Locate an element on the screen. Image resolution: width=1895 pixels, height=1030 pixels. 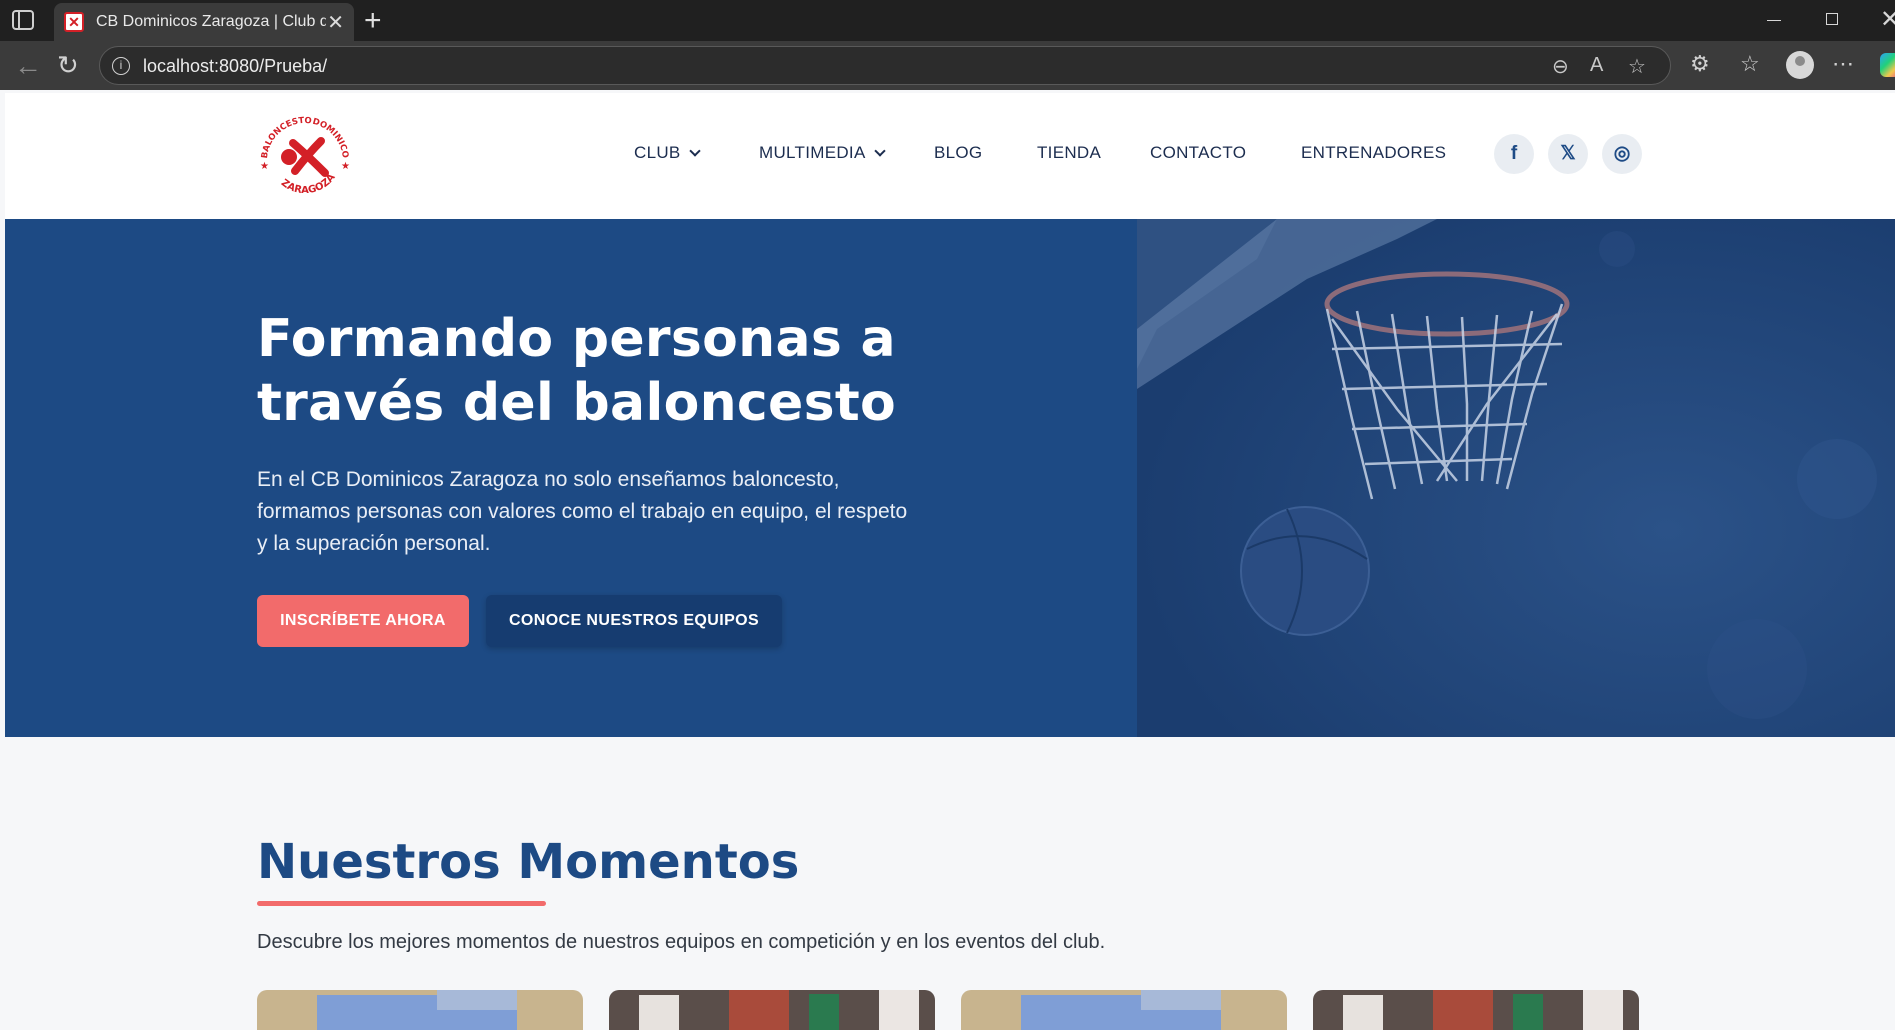
read-aloud-icon: A is located at coordinates (1596, 65).